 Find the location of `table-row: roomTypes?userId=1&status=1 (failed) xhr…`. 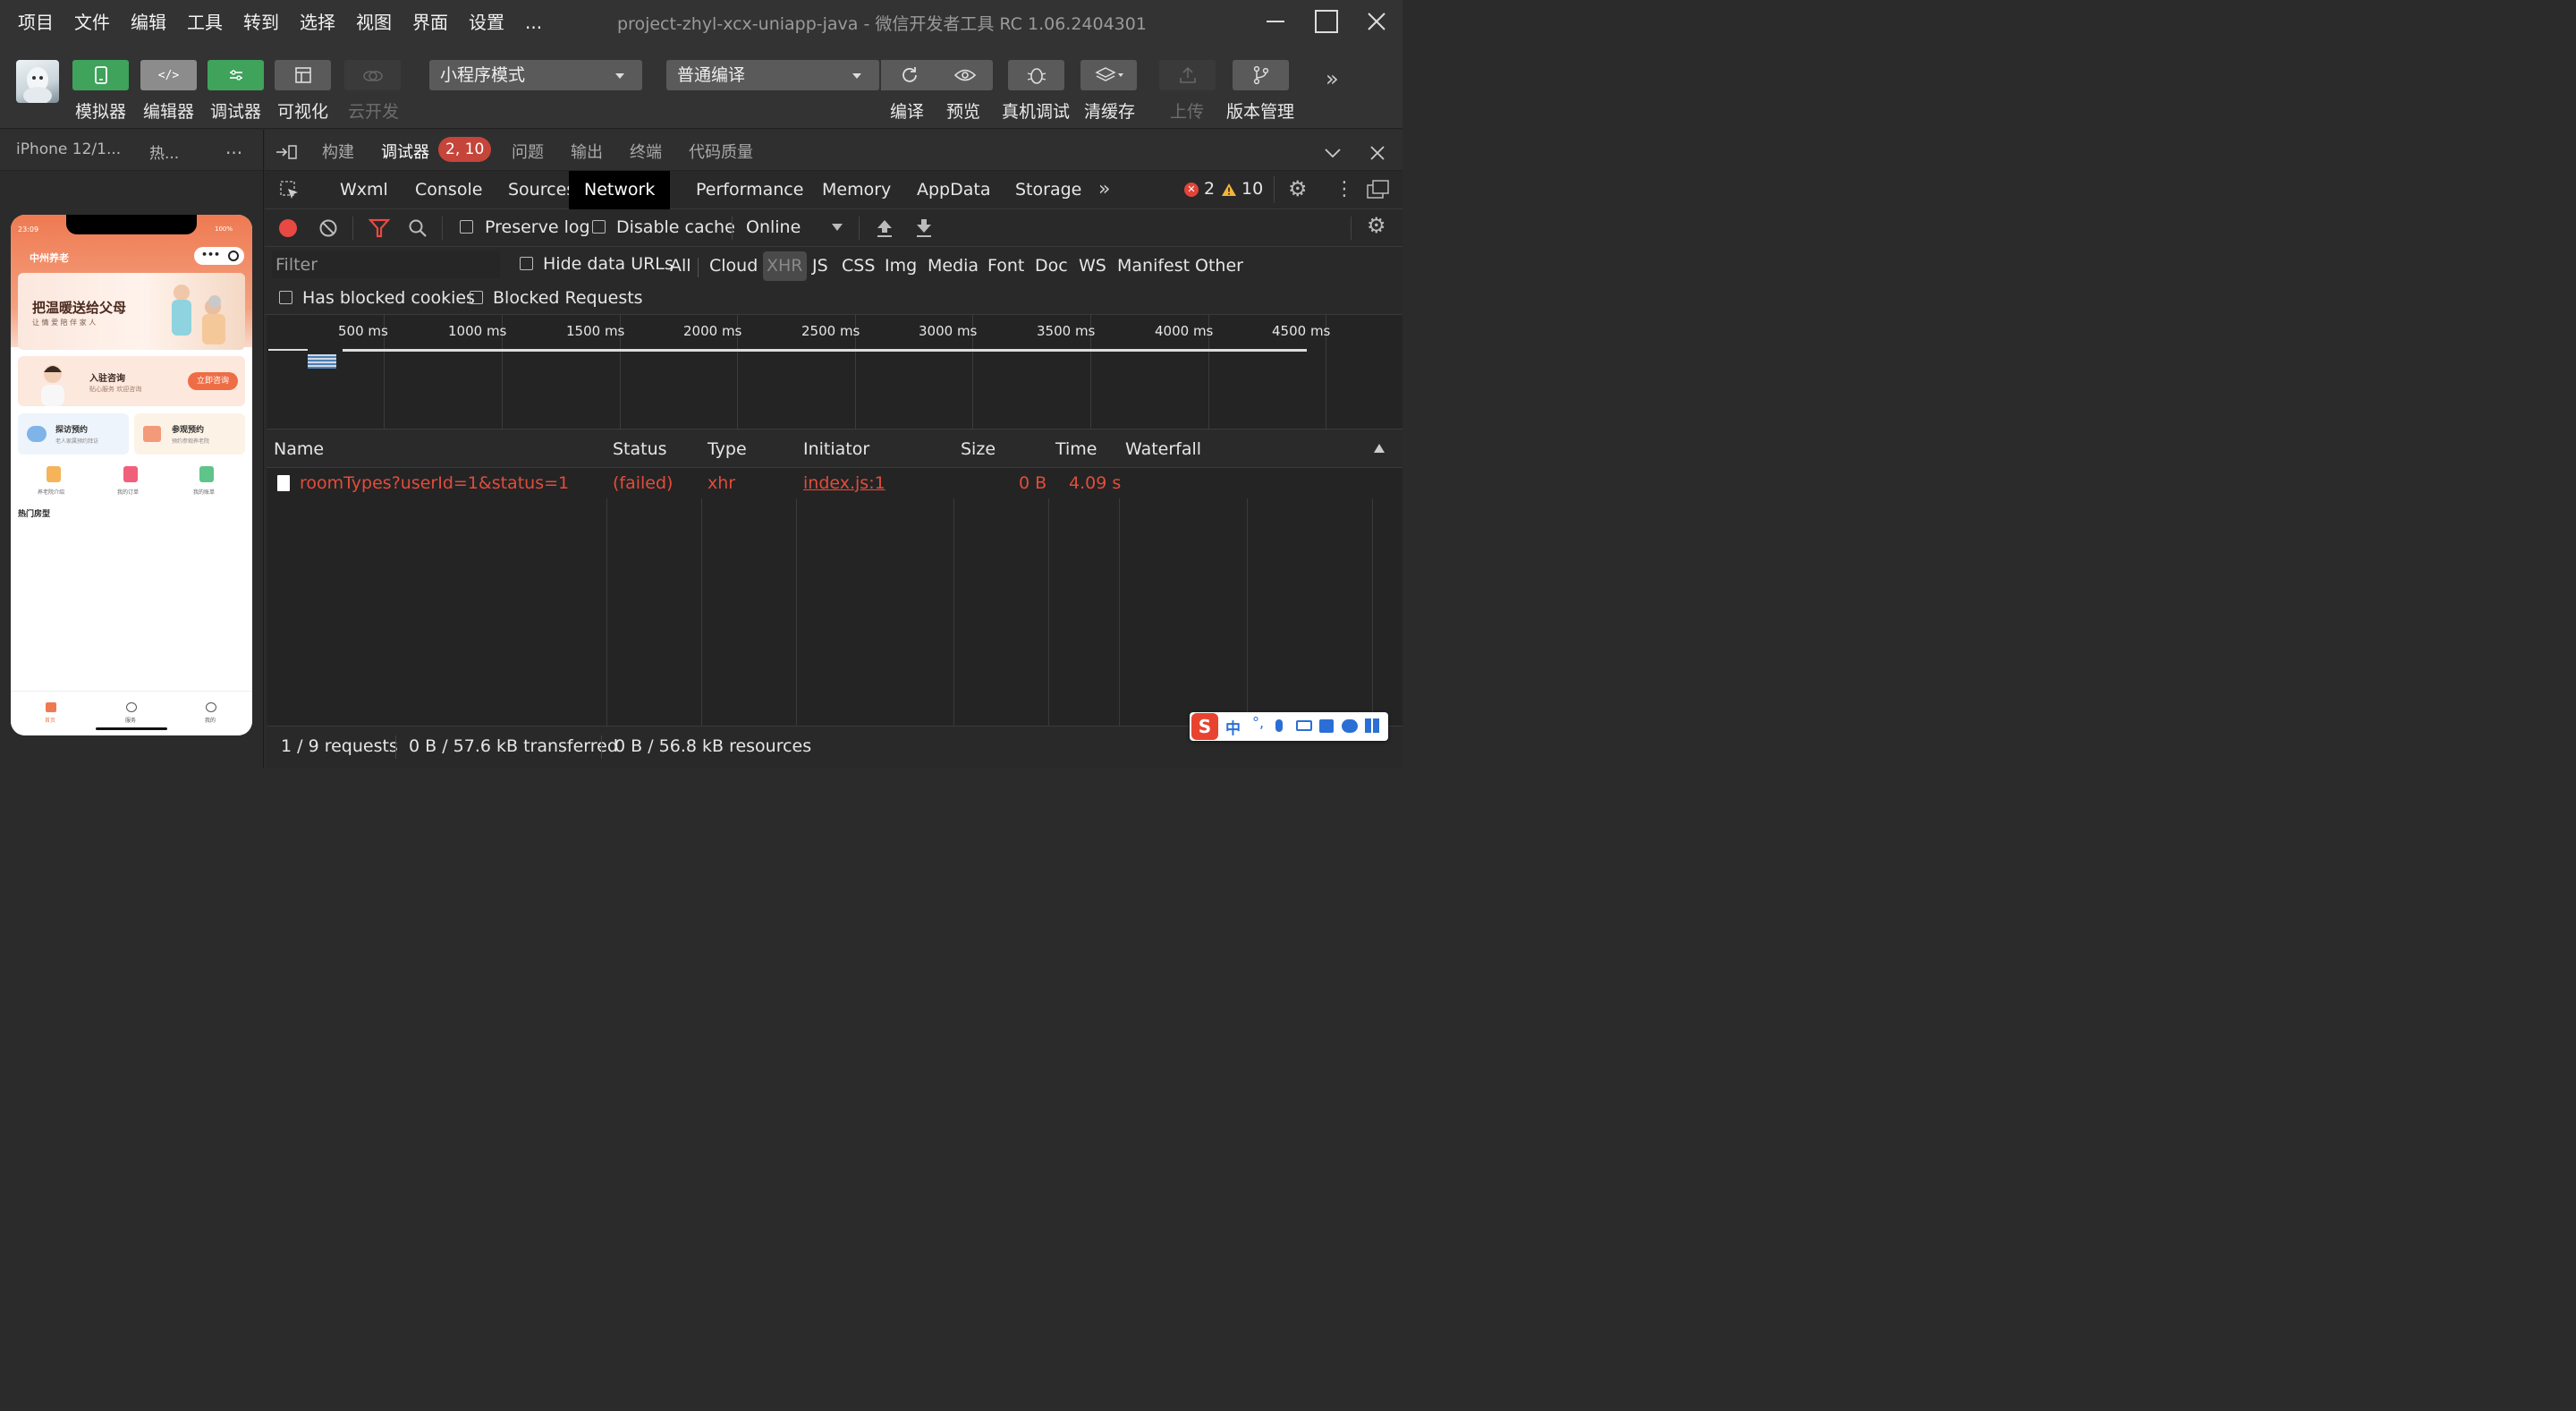

table-row: roomTypes?userId=1&status=1 (failed) xhr… is located at coordinates (826, 483).